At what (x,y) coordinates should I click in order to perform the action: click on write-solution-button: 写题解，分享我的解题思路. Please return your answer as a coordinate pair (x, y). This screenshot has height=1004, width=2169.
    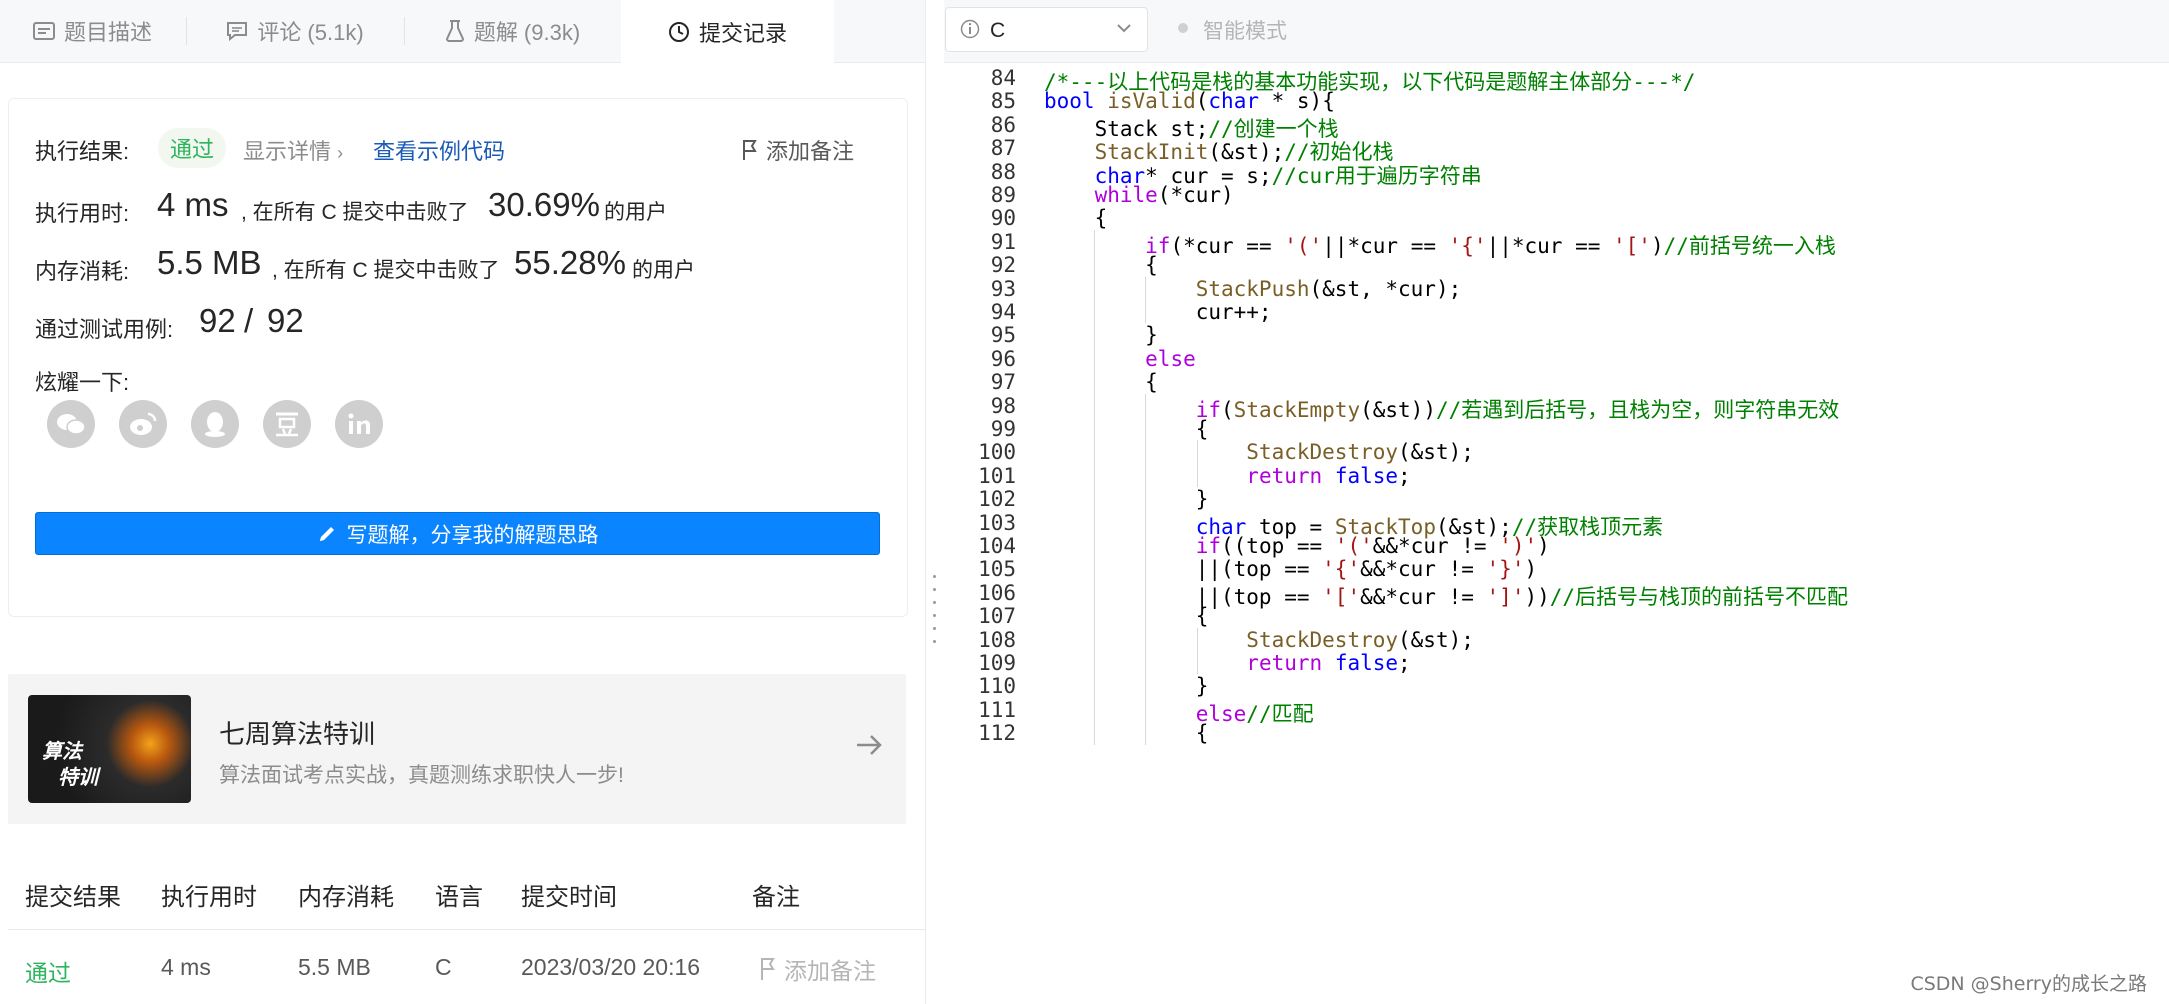
    Looking at the image, I should click on (457, 533).